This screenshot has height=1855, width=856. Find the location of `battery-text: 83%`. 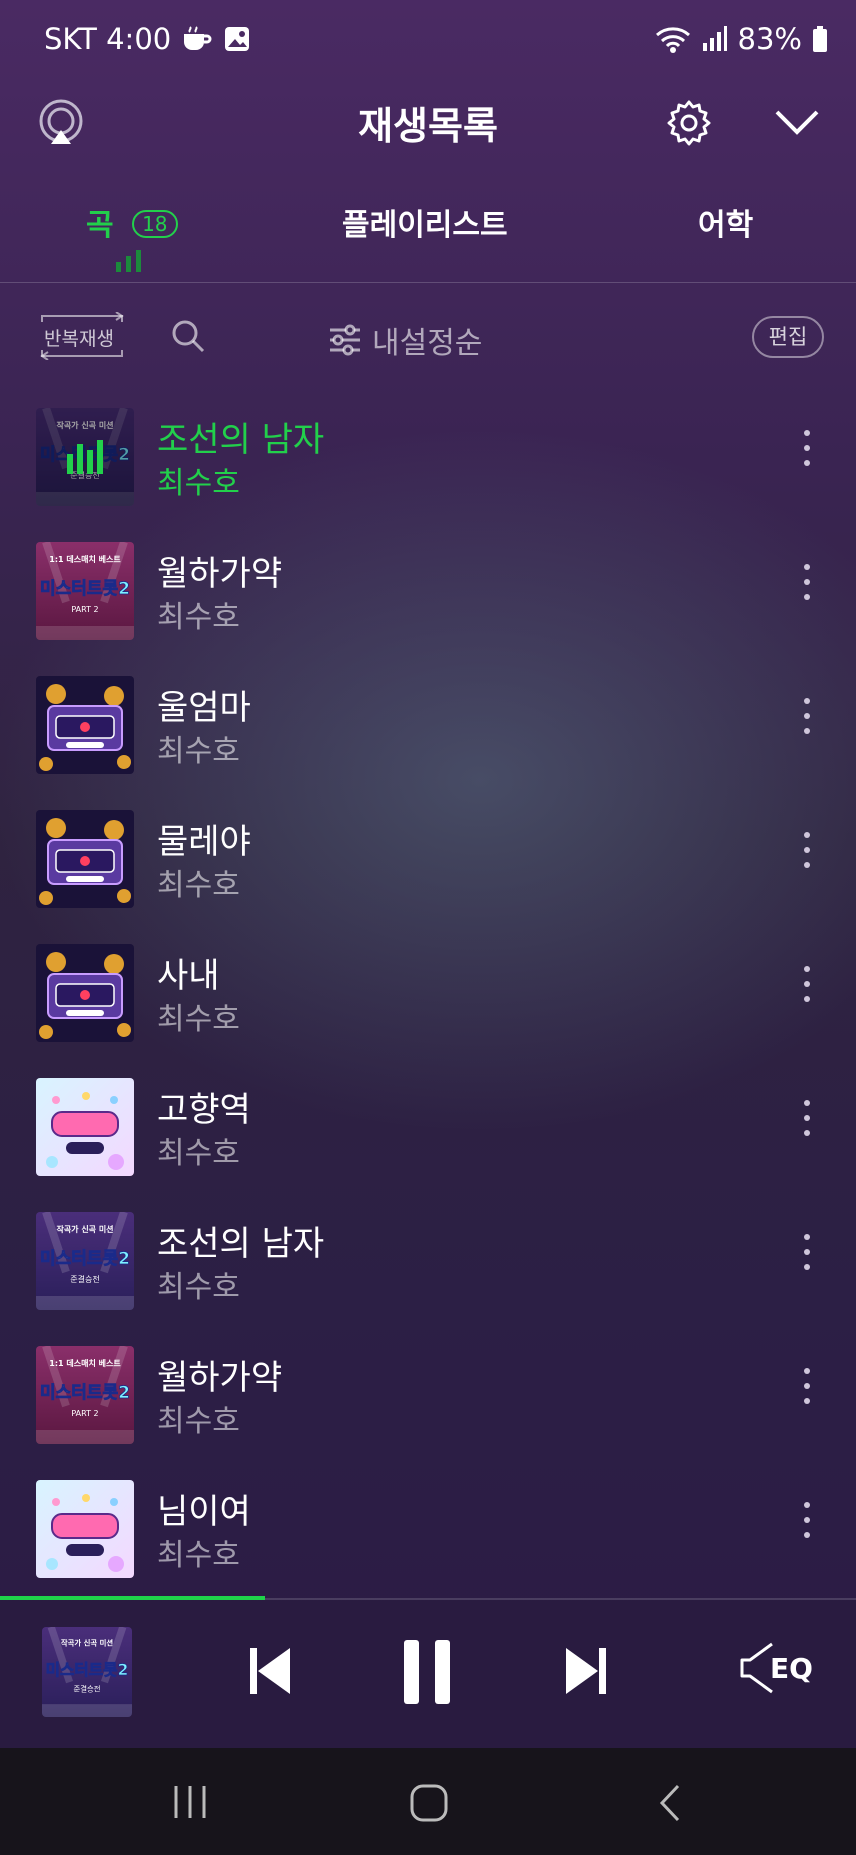

battery-text: 83% is located at coordinates (769, 39).